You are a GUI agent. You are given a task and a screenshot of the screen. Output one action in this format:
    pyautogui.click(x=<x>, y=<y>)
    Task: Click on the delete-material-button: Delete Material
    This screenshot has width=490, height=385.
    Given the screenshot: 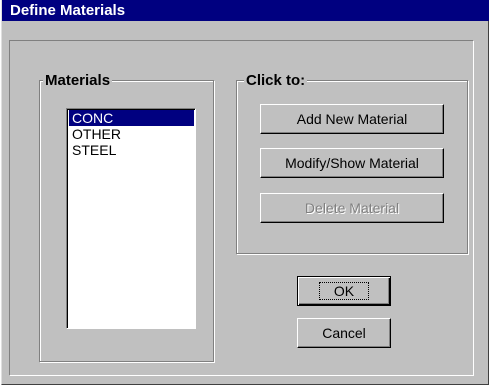 What is the action you would take?
    pyautogui.click(x=352, y=208)
    